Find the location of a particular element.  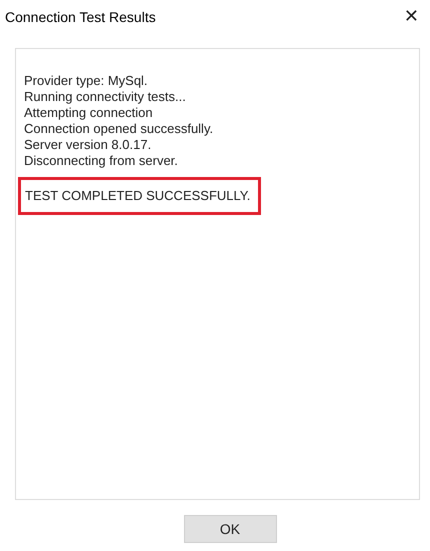

close-button: ✕ is located at coordinates (411, 16).